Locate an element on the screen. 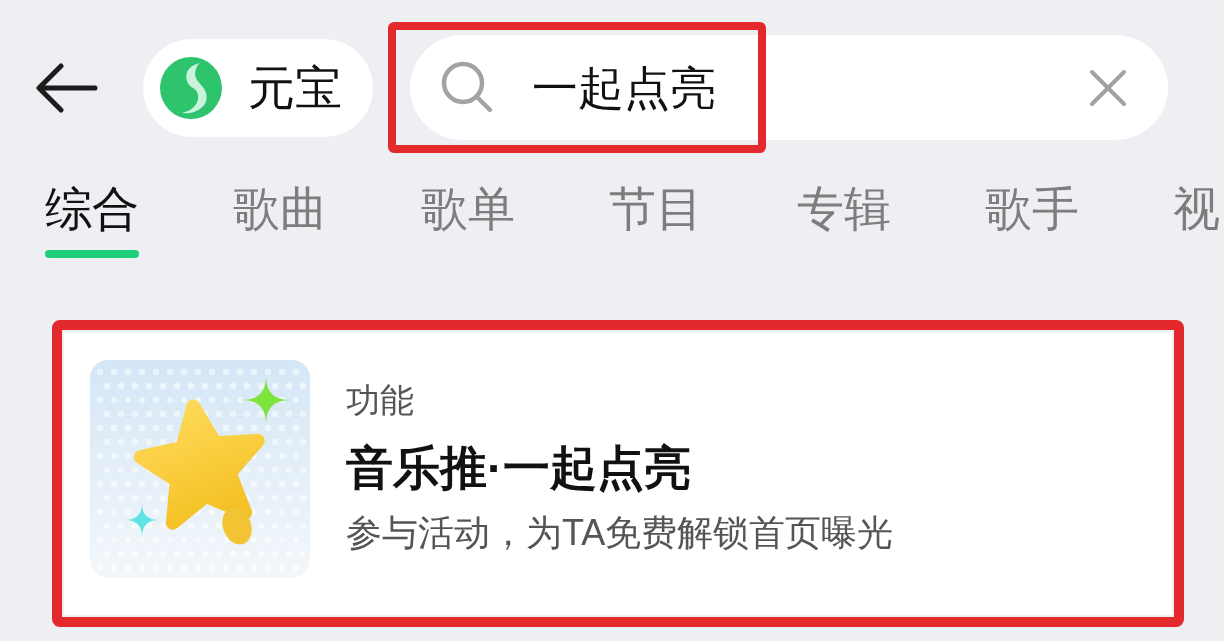 This screenshot has width=1224, height=641. category-tab: 视 is located at coordinates (1196, 221).